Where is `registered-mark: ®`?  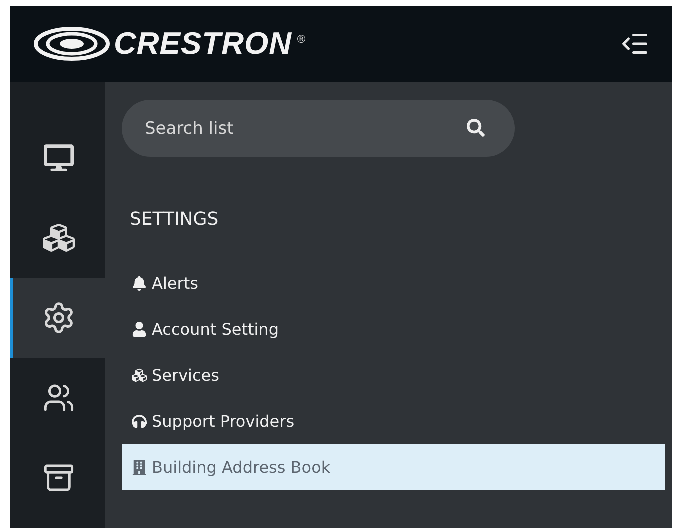
registered-mark: ® is located at coordinates (301, 39).